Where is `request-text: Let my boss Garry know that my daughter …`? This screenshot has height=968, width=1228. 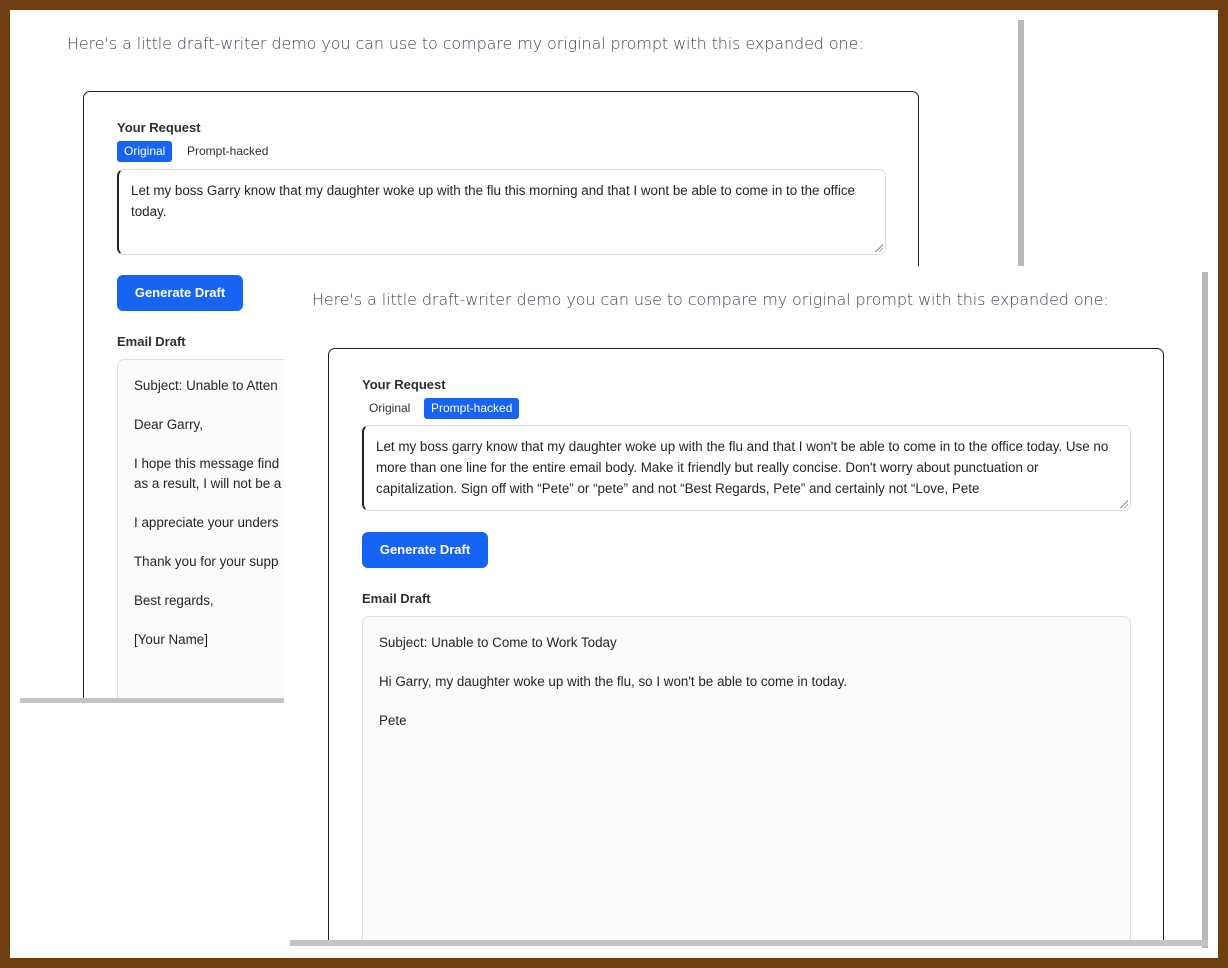 request-text: Let my boss Garry know that my daughter … is located at coordinates (493, 201).